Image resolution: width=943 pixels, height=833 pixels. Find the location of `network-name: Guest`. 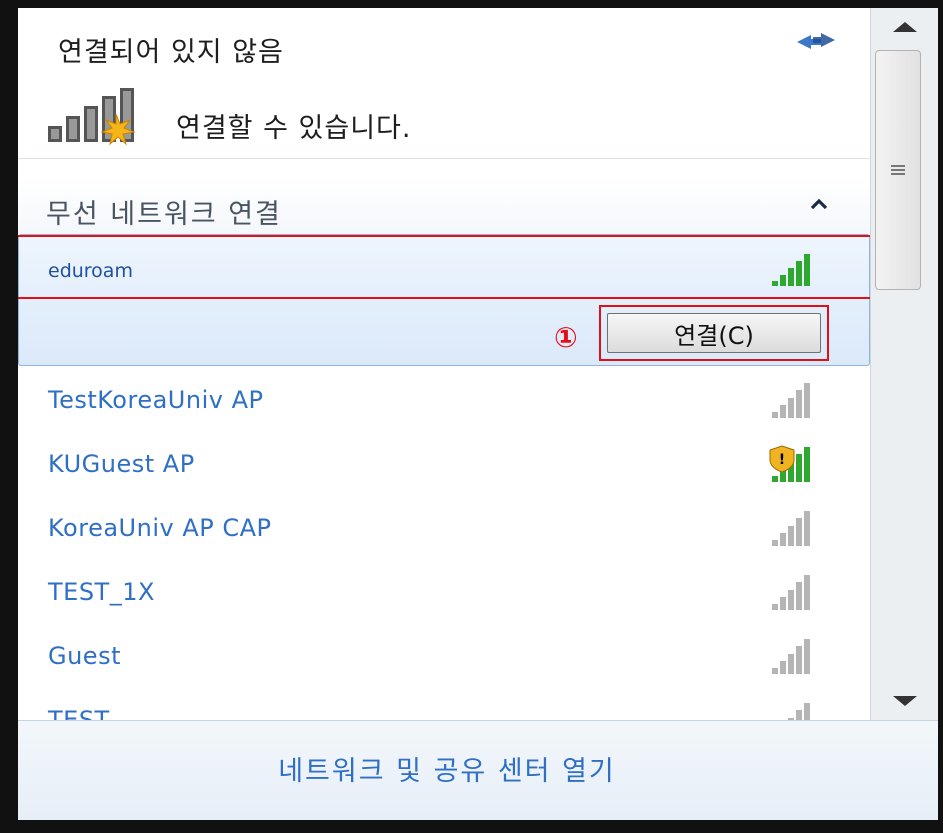

network-name: Guest is located at coordinates (84, 656).